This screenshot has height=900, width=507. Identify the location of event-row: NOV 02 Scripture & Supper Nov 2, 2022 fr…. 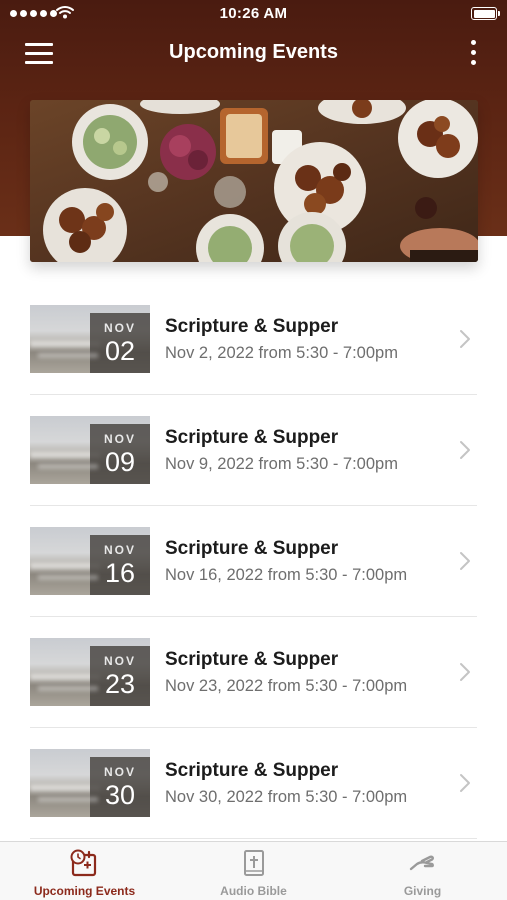
(253, 339).